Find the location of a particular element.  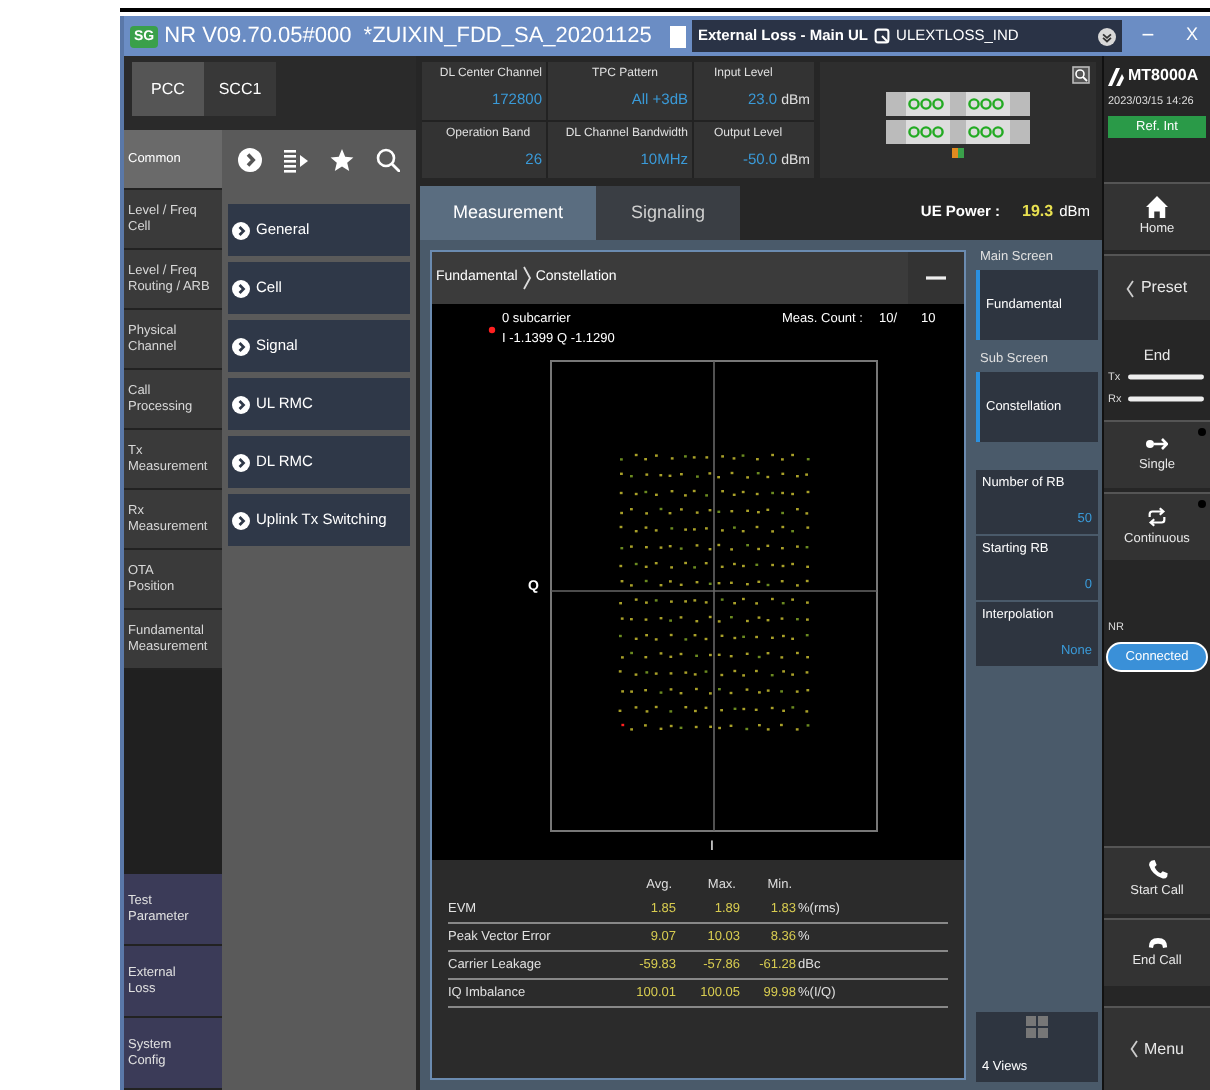

ue-power-value: 19.3 is located at coordinates (1038, 212).